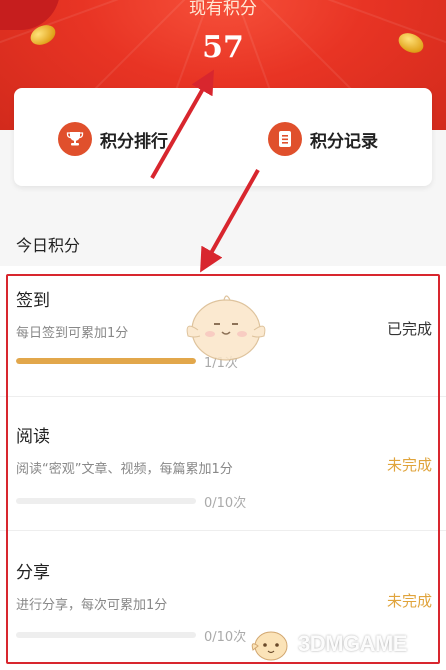 The image size is (446, 670). I want to click on watermark-text: 3DMGAME, so click(352, 643).